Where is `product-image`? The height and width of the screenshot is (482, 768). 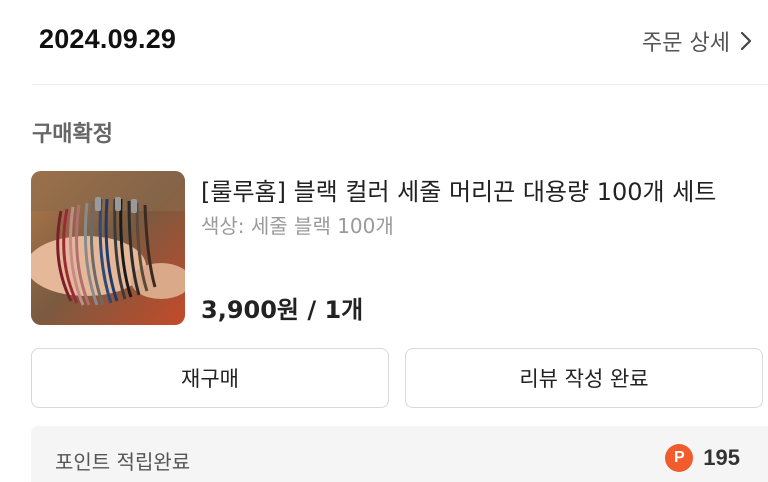 product-image is located at coordinates (108, 248).